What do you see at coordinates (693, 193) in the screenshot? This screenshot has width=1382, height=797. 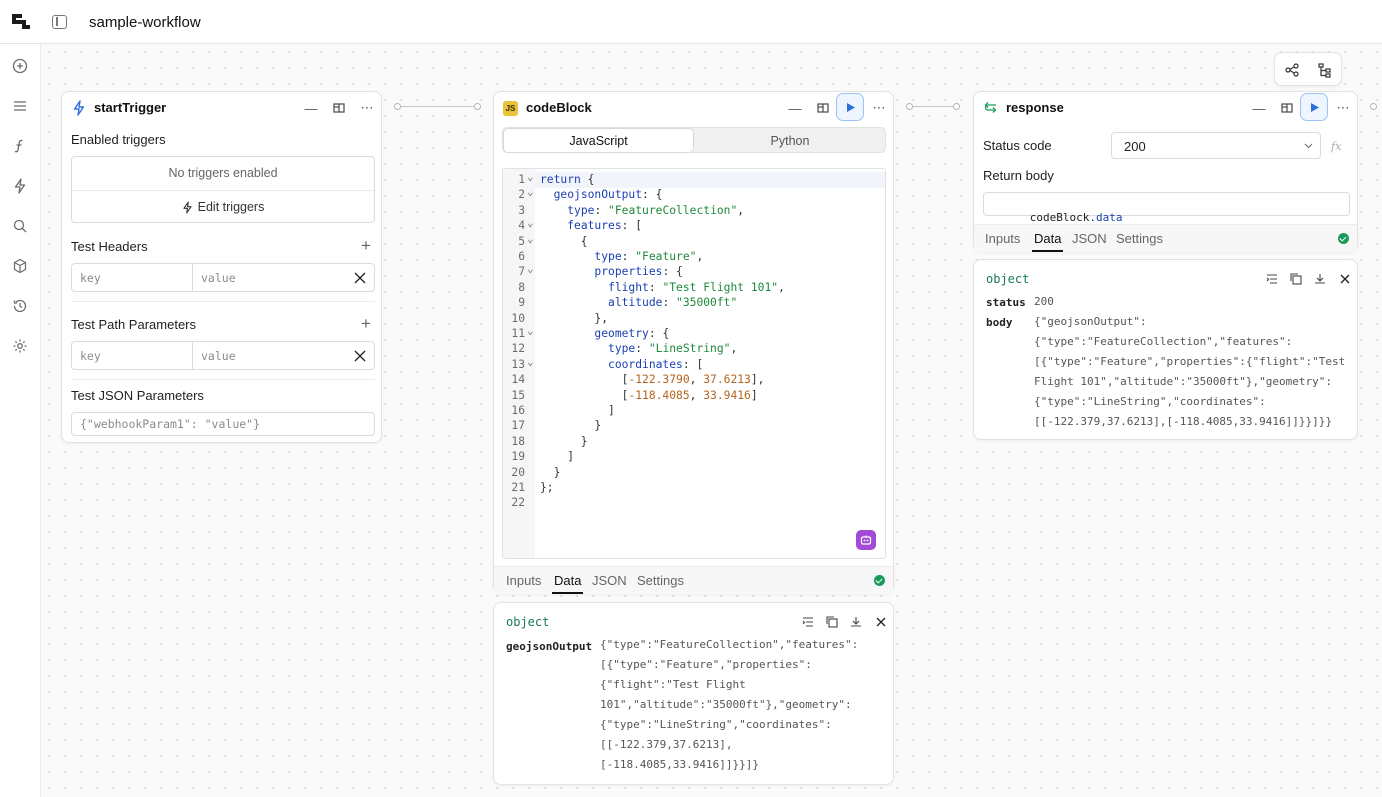 I see `code-line: 2 ⌄ geojsonOutput: {` at bounding box center [693, 193].